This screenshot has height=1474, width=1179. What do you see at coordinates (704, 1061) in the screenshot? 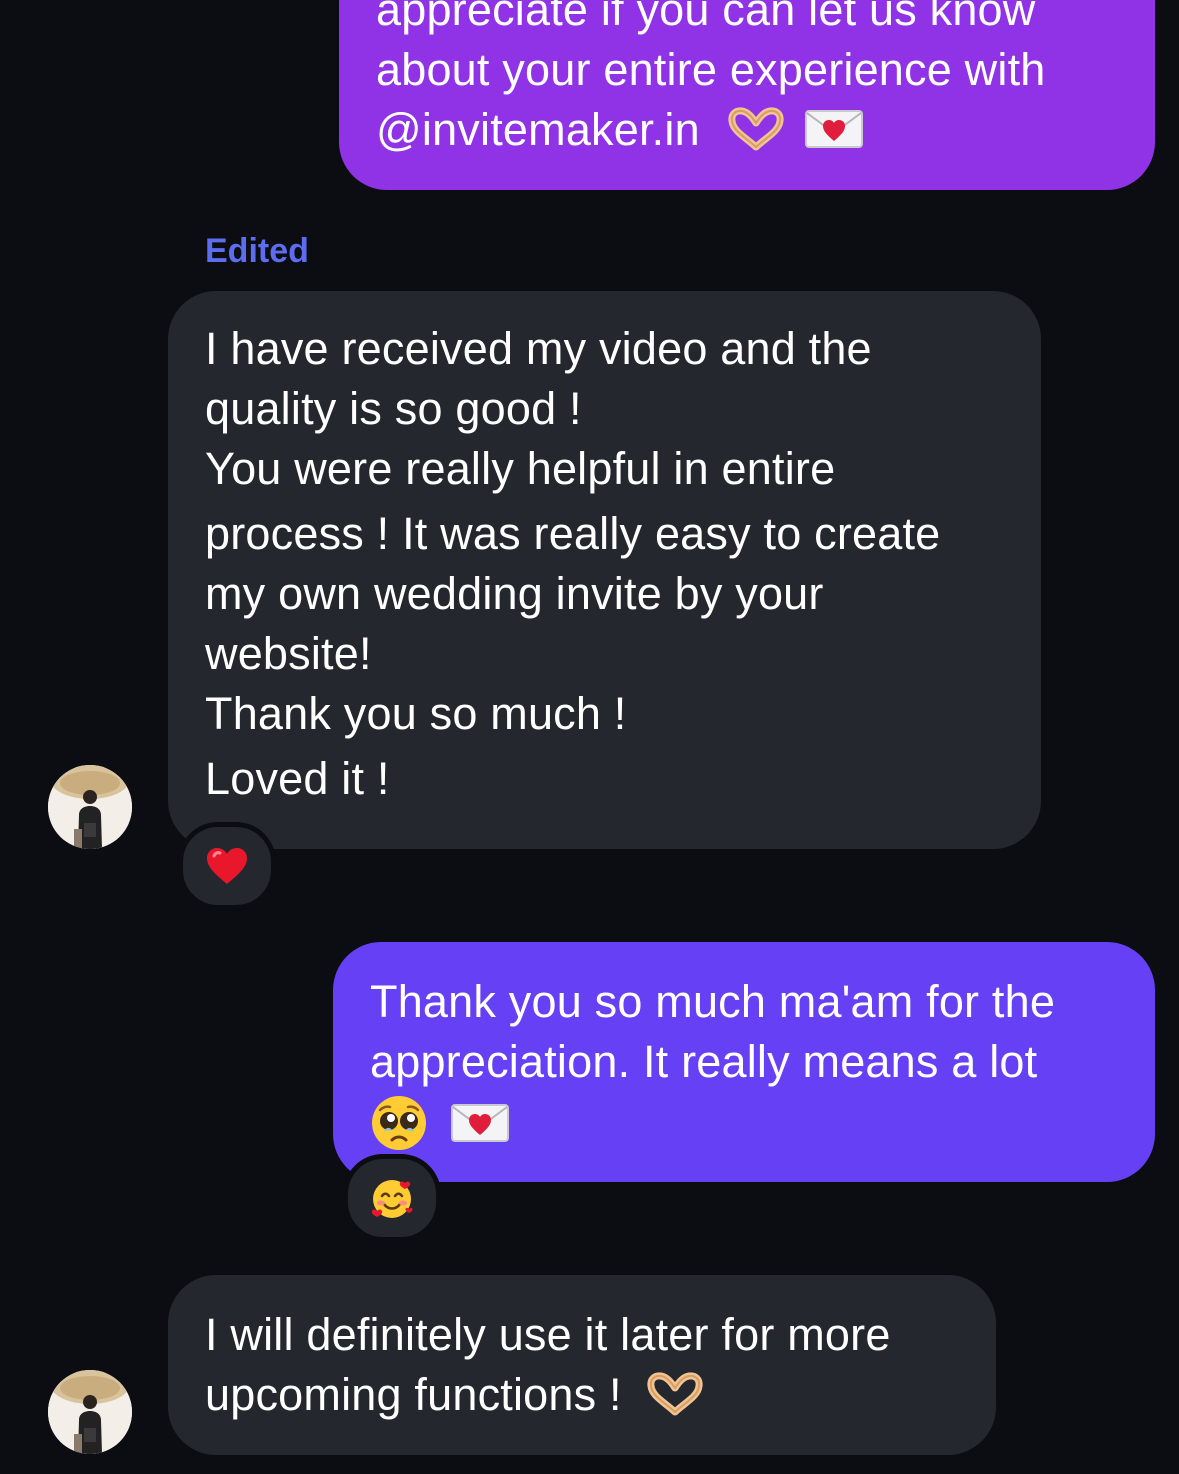
I see `message-line: appreciation. It really means a lot` at bounding box center [704, 1061].